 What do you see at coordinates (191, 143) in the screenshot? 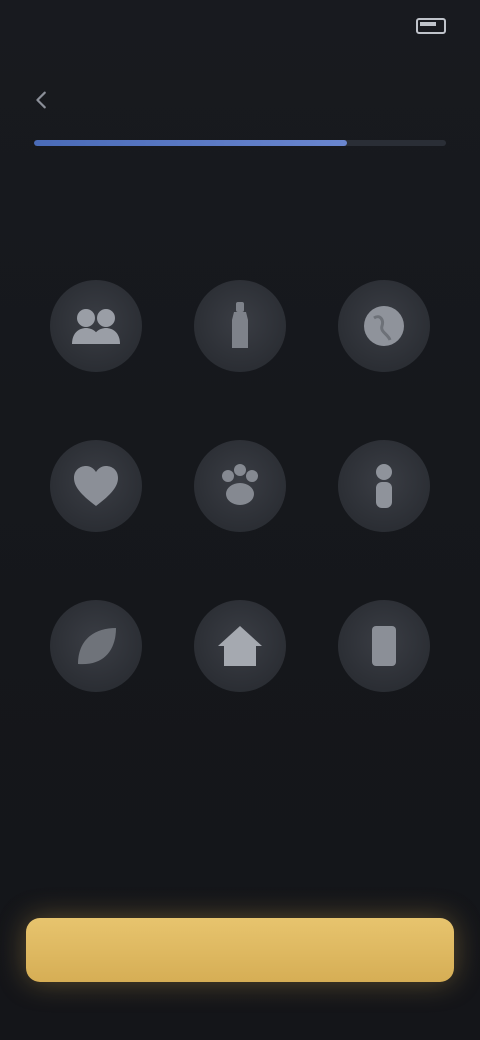
I see `progress-fill` at bounding box center [191, 143].